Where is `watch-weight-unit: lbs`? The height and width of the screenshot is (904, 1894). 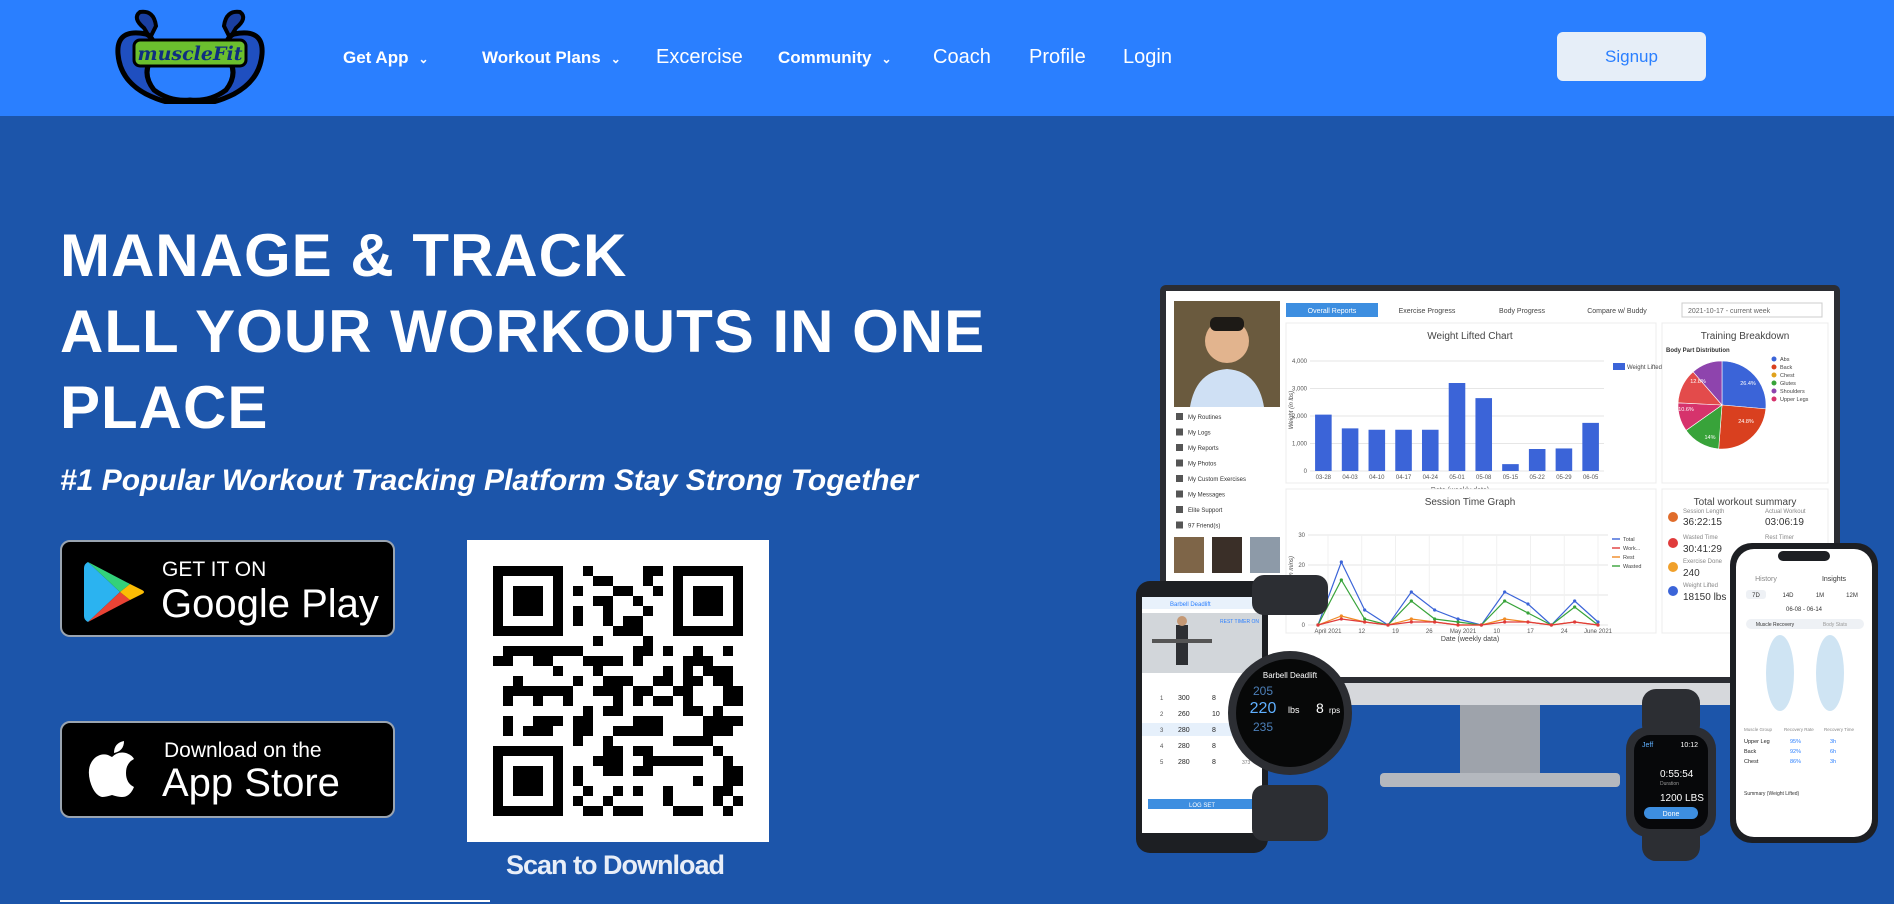 watch-weight-unit: lbs is located at coordinates (1294, 710).